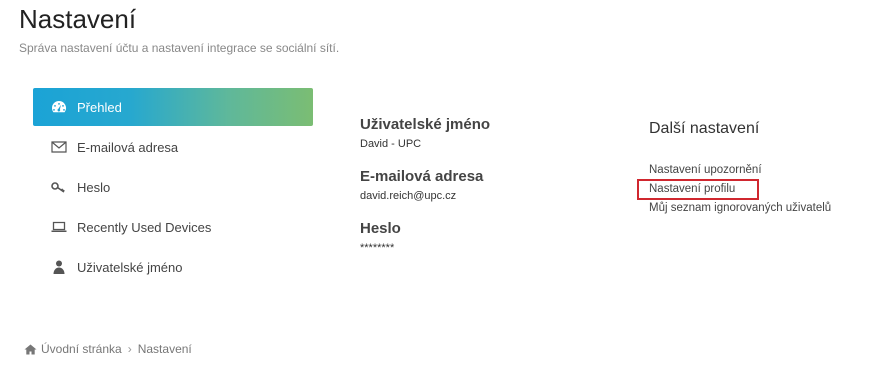 Image resolution: width=892 pixels, height=368 pixels. I want to click on profile-settings-link-wrapper: Nastavení profilu, so click(763, 189).